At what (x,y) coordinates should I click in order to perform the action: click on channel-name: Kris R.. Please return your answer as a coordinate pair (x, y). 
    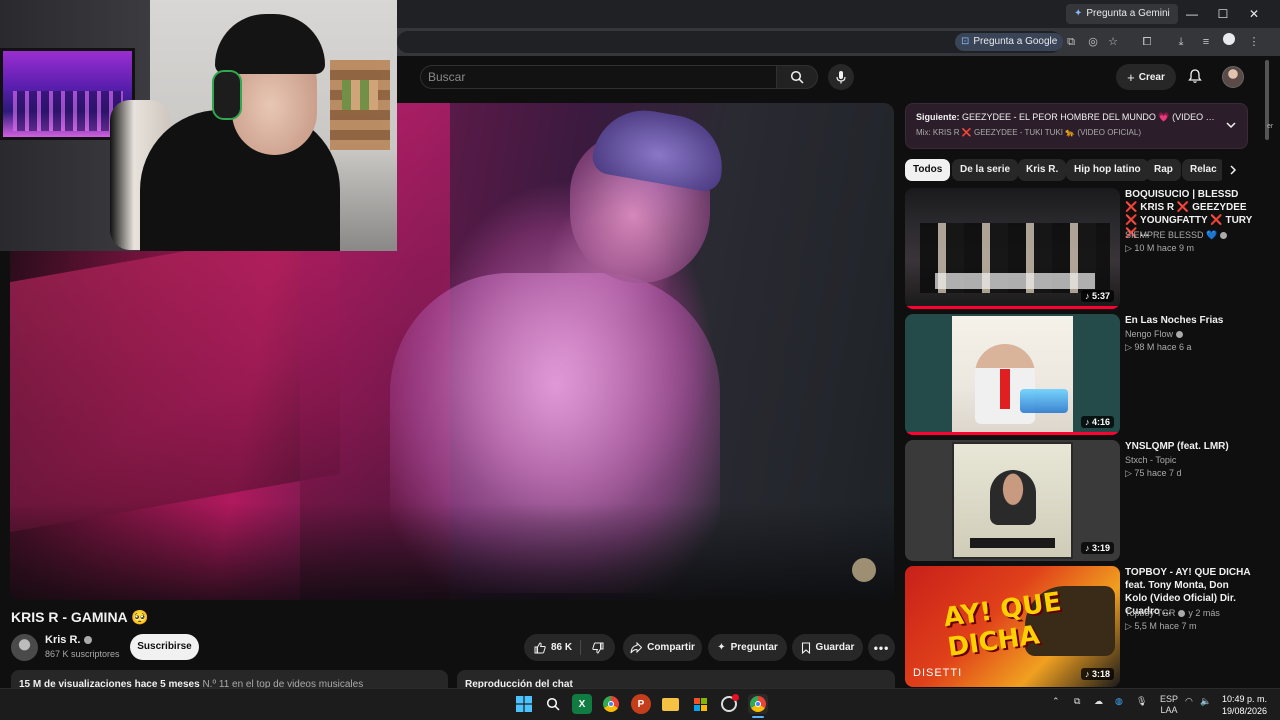
    Looking at the image, I should click on (62, 640).